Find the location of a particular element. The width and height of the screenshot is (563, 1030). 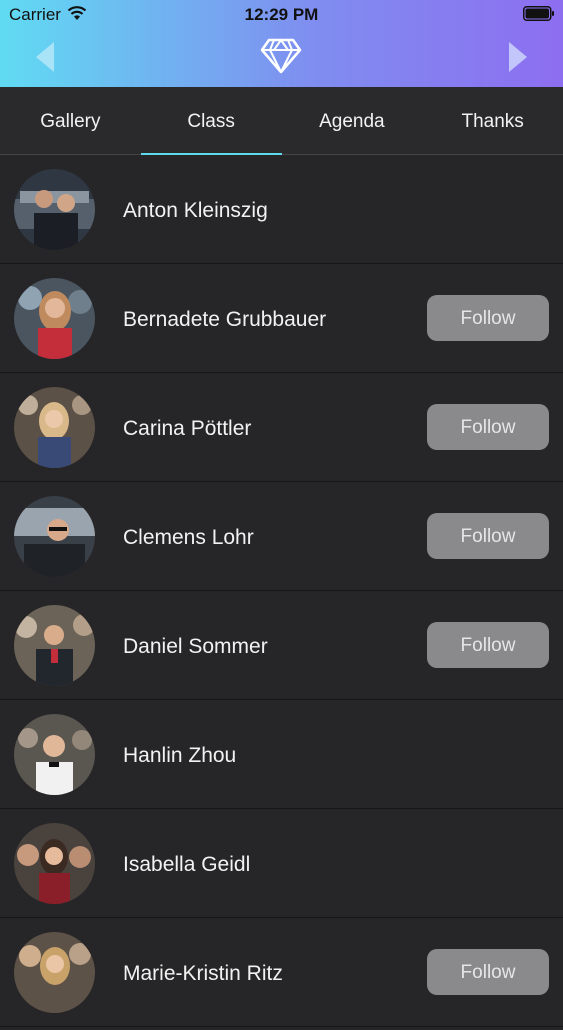

tab-agenda: Agenda is located at coordinates (352, 120).